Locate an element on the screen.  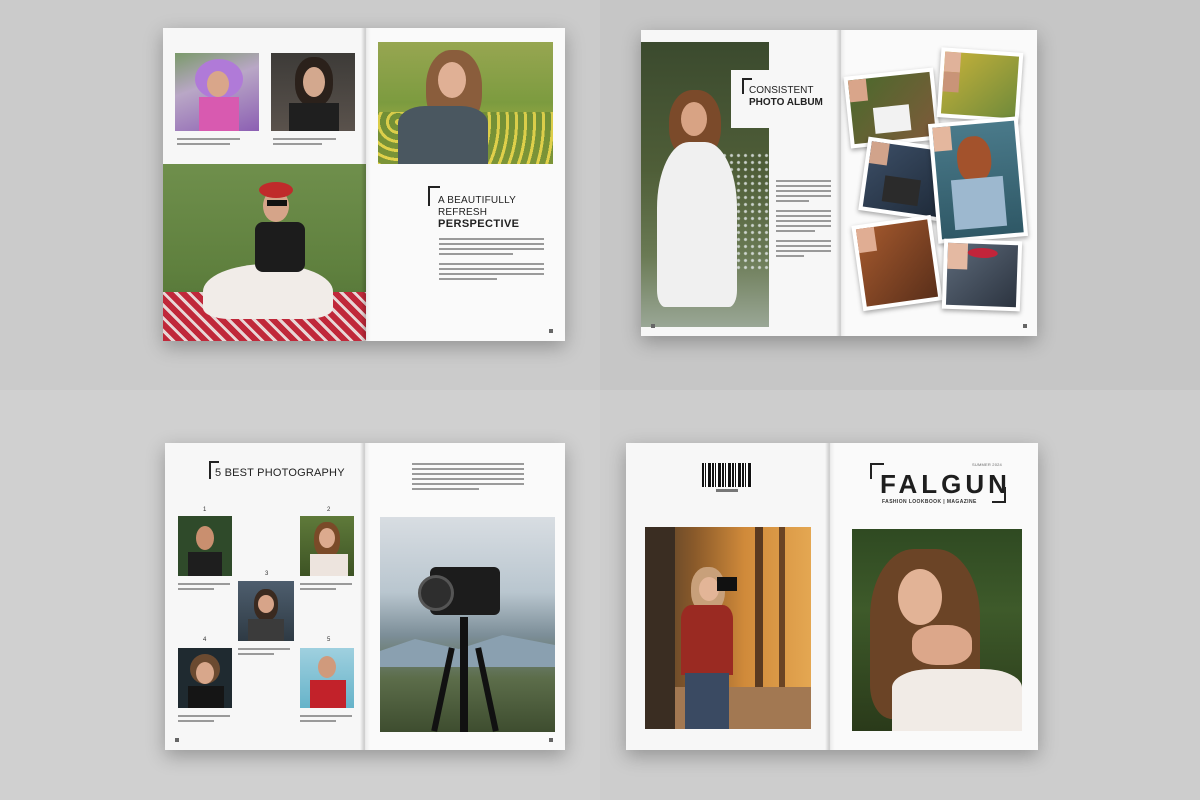
heading-line-1: CONSISTENT is located at coordinates (781, 90).